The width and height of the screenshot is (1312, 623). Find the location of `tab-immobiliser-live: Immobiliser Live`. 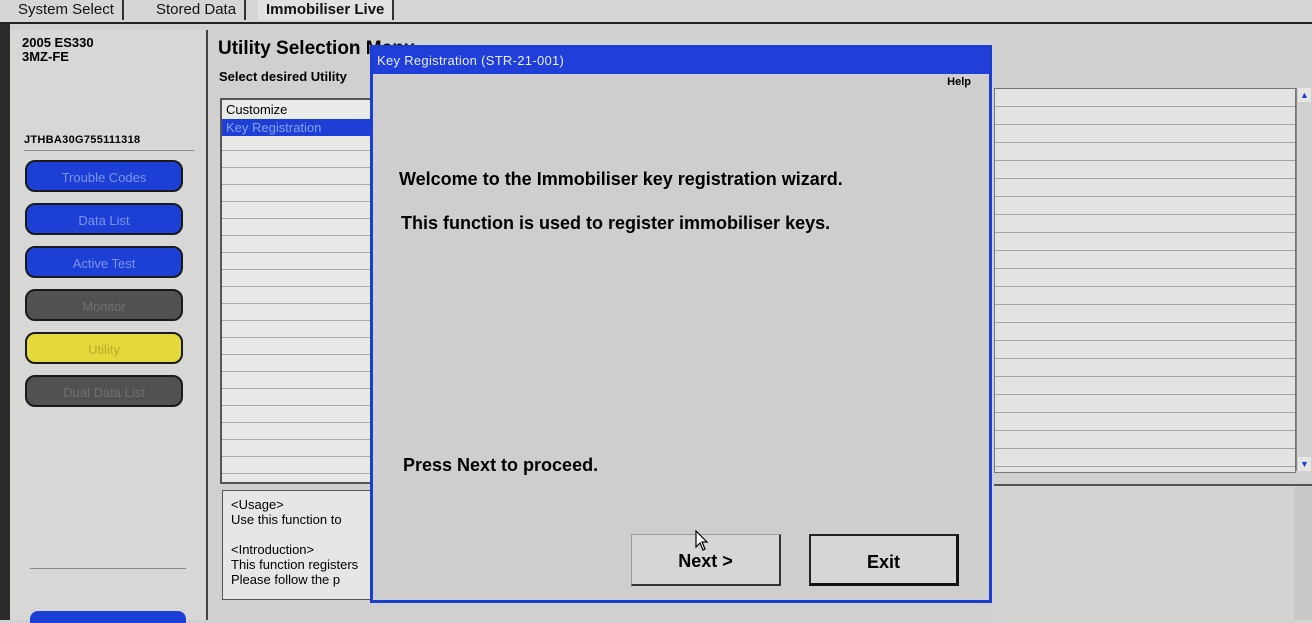

tab-immobiliser-live: Immobiliser Live is located at coordinates (326, 10).